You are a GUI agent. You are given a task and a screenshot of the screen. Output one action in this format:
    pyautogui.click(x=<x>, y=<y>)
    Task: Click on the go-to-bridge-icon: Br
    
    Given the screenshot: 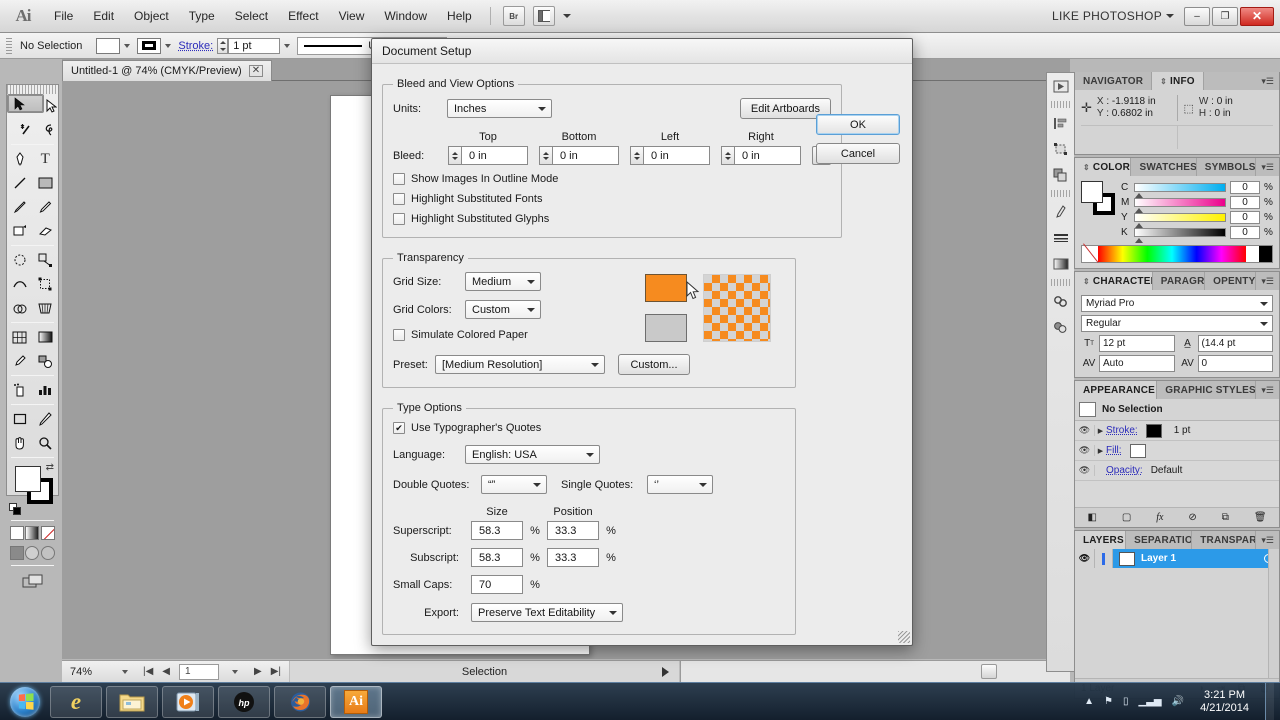 What is the action you would take?
    pyautogui.click(x=513, y=16)
    